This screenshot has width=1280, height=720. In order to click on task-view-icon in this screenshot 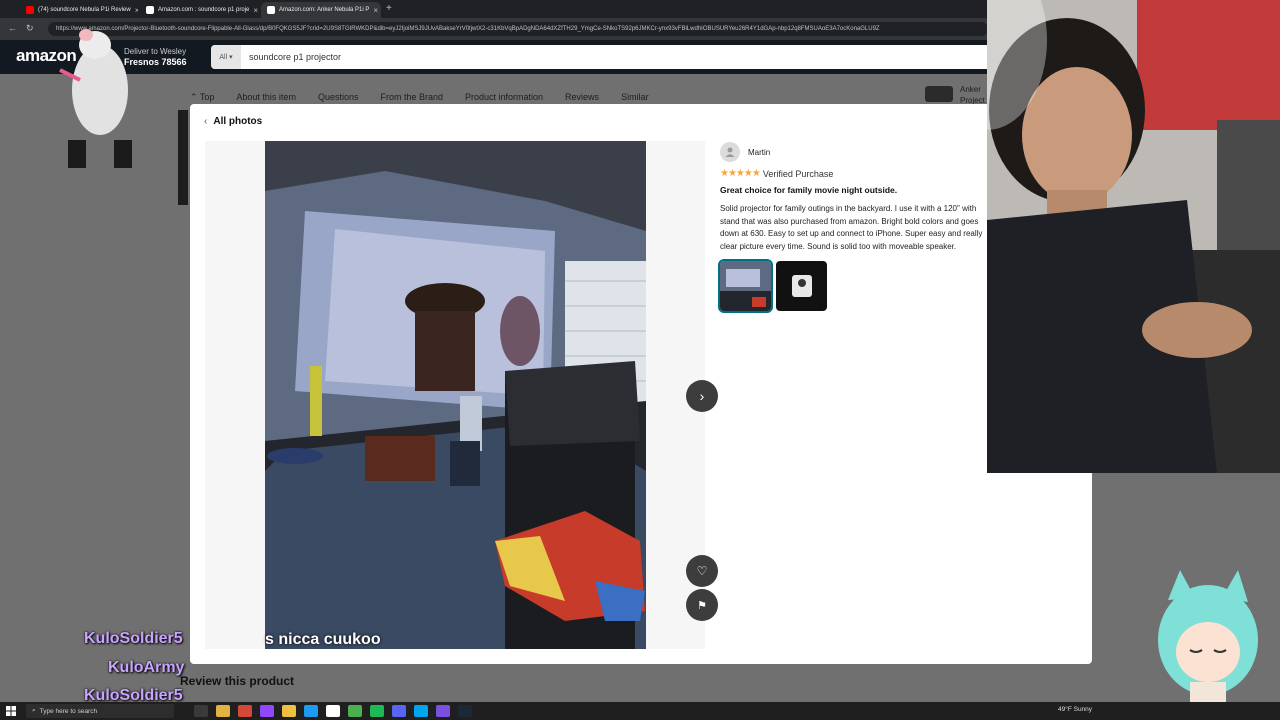, I will do `click(201, 711)`.